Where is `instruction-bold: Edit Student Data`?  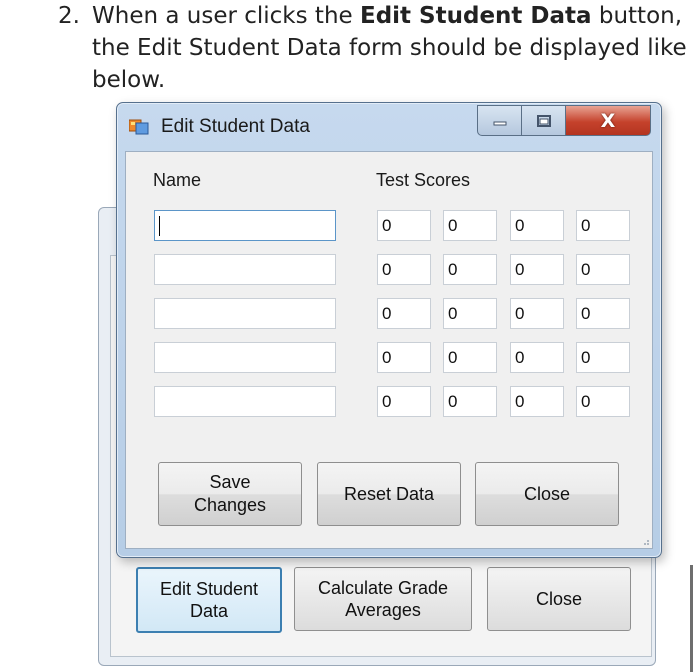
instruction-bold: Edit Student Data is located at coordinates (475, 16).